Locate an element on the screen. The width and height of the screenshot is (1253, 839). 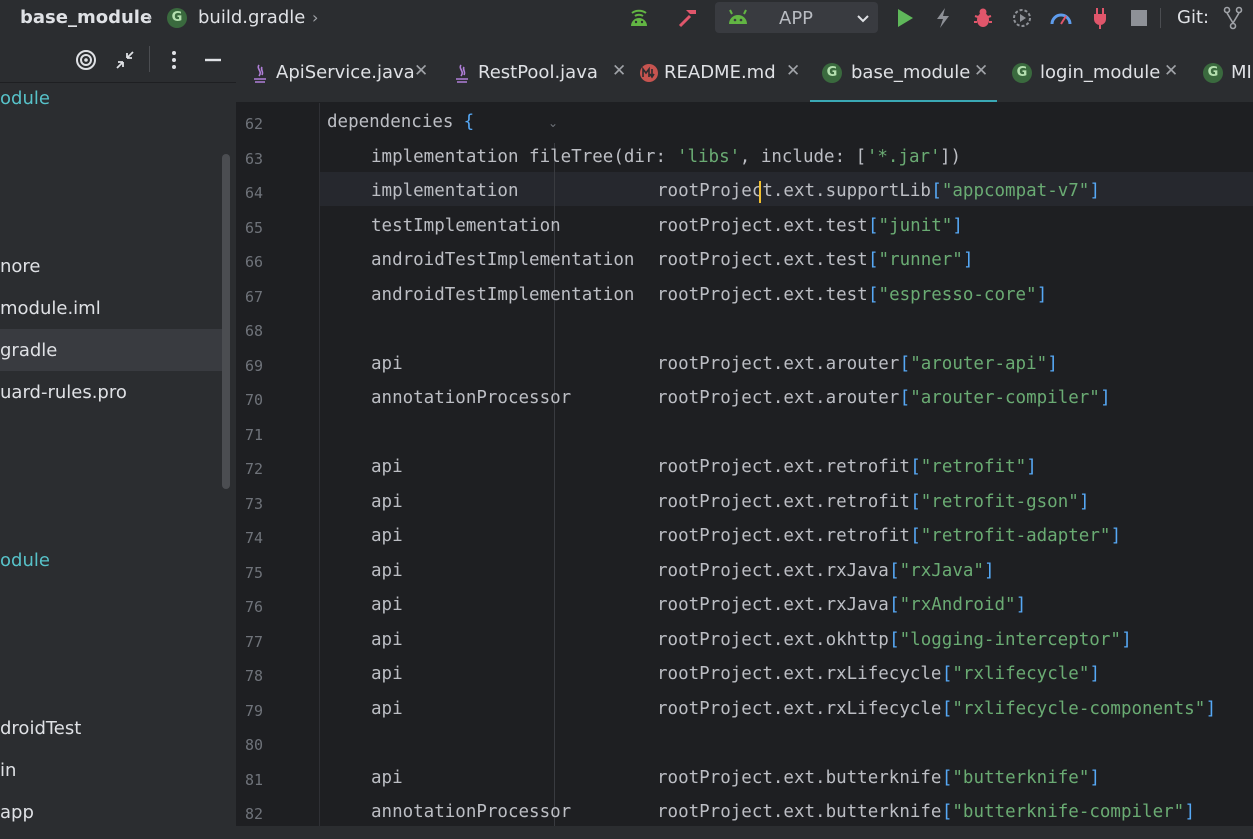
code-keyword: dependencies is located at coordinates (390, 122).